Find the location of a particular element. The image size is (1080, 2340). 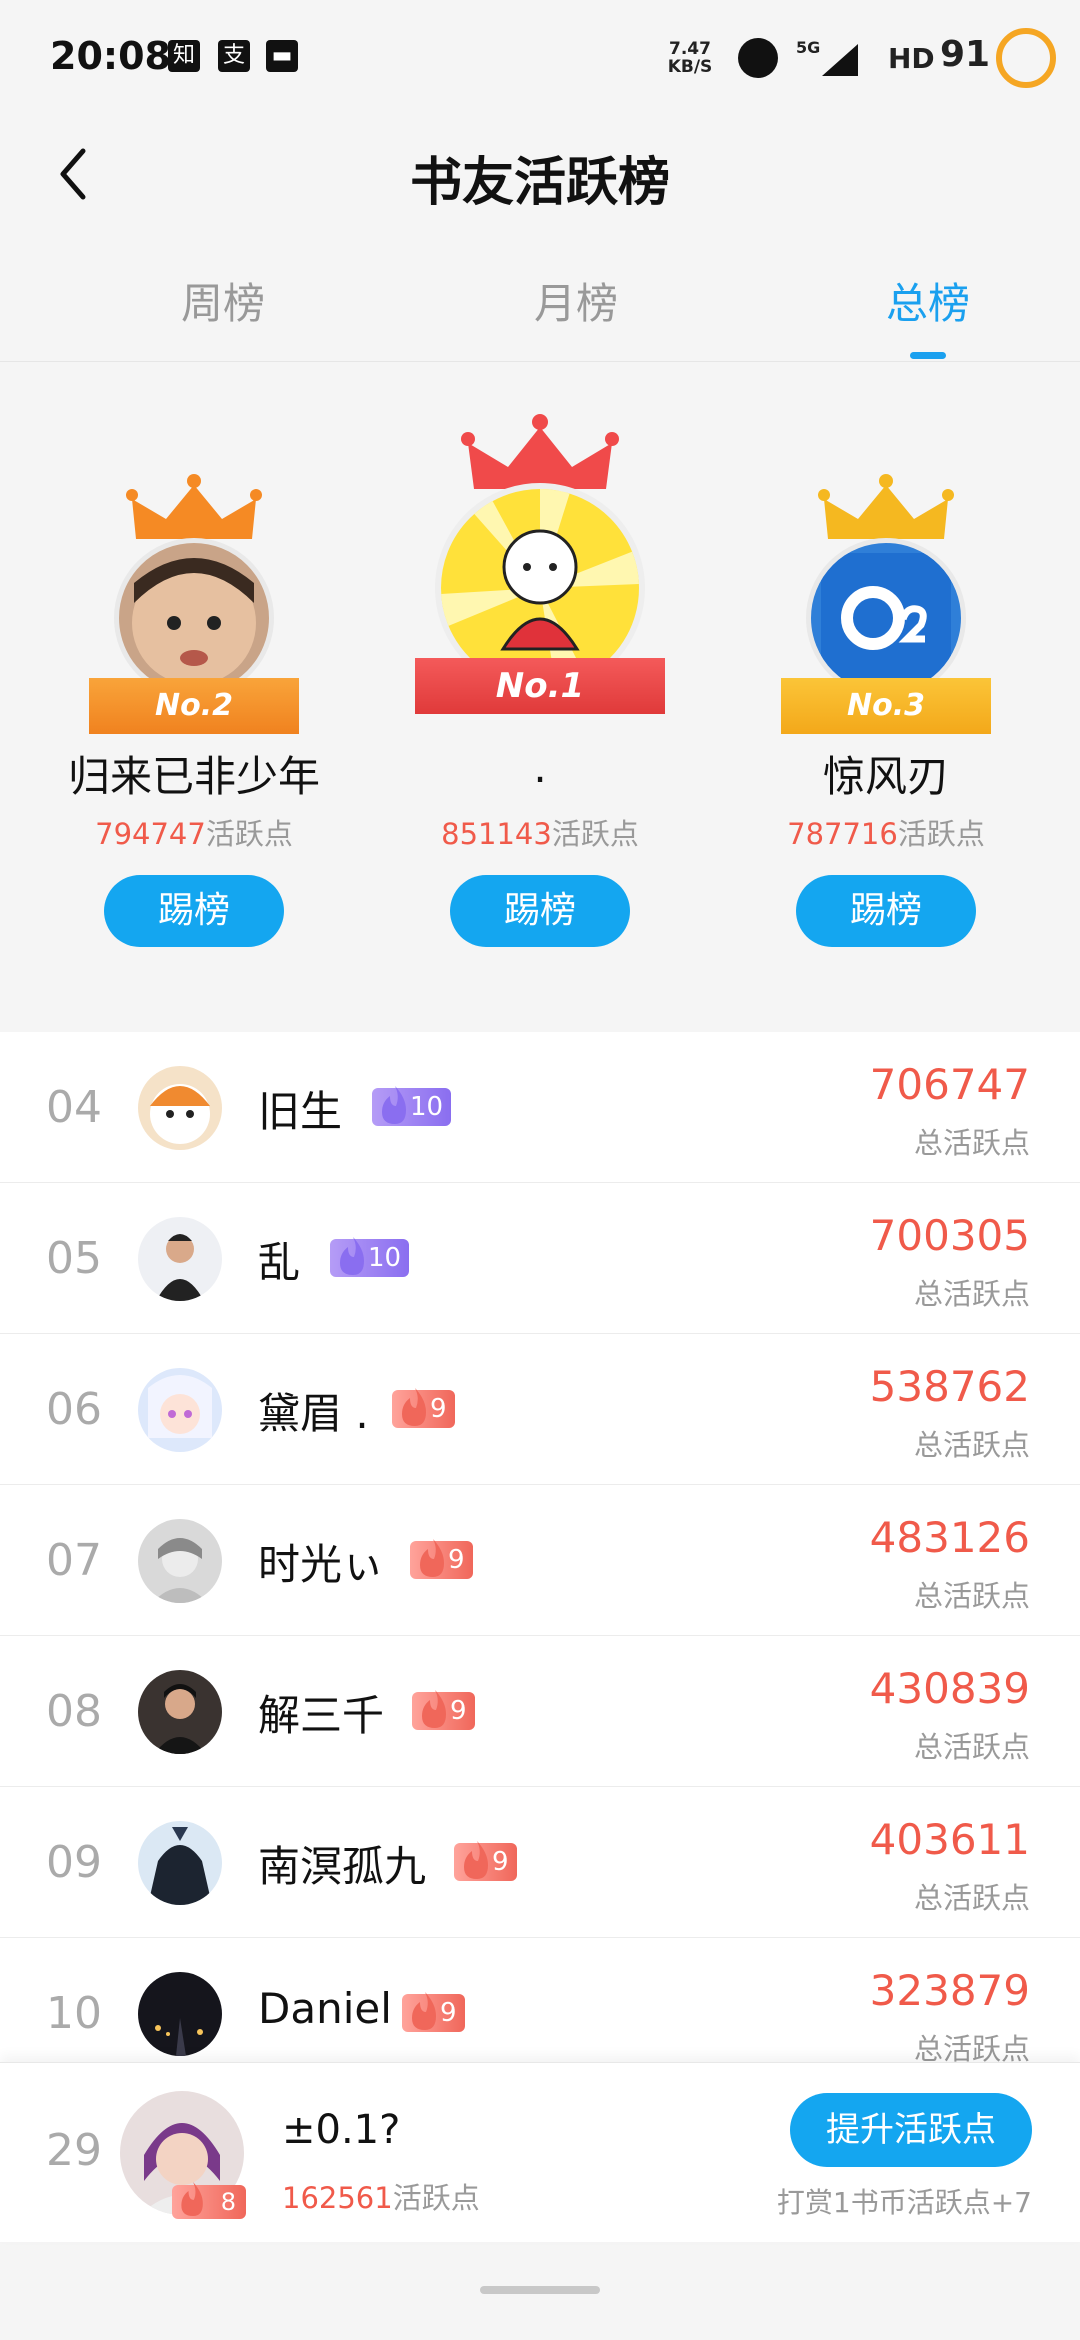

ranking-row: 05 乱 10 700305 总活跃点 is located at coordinates (540, 1258).